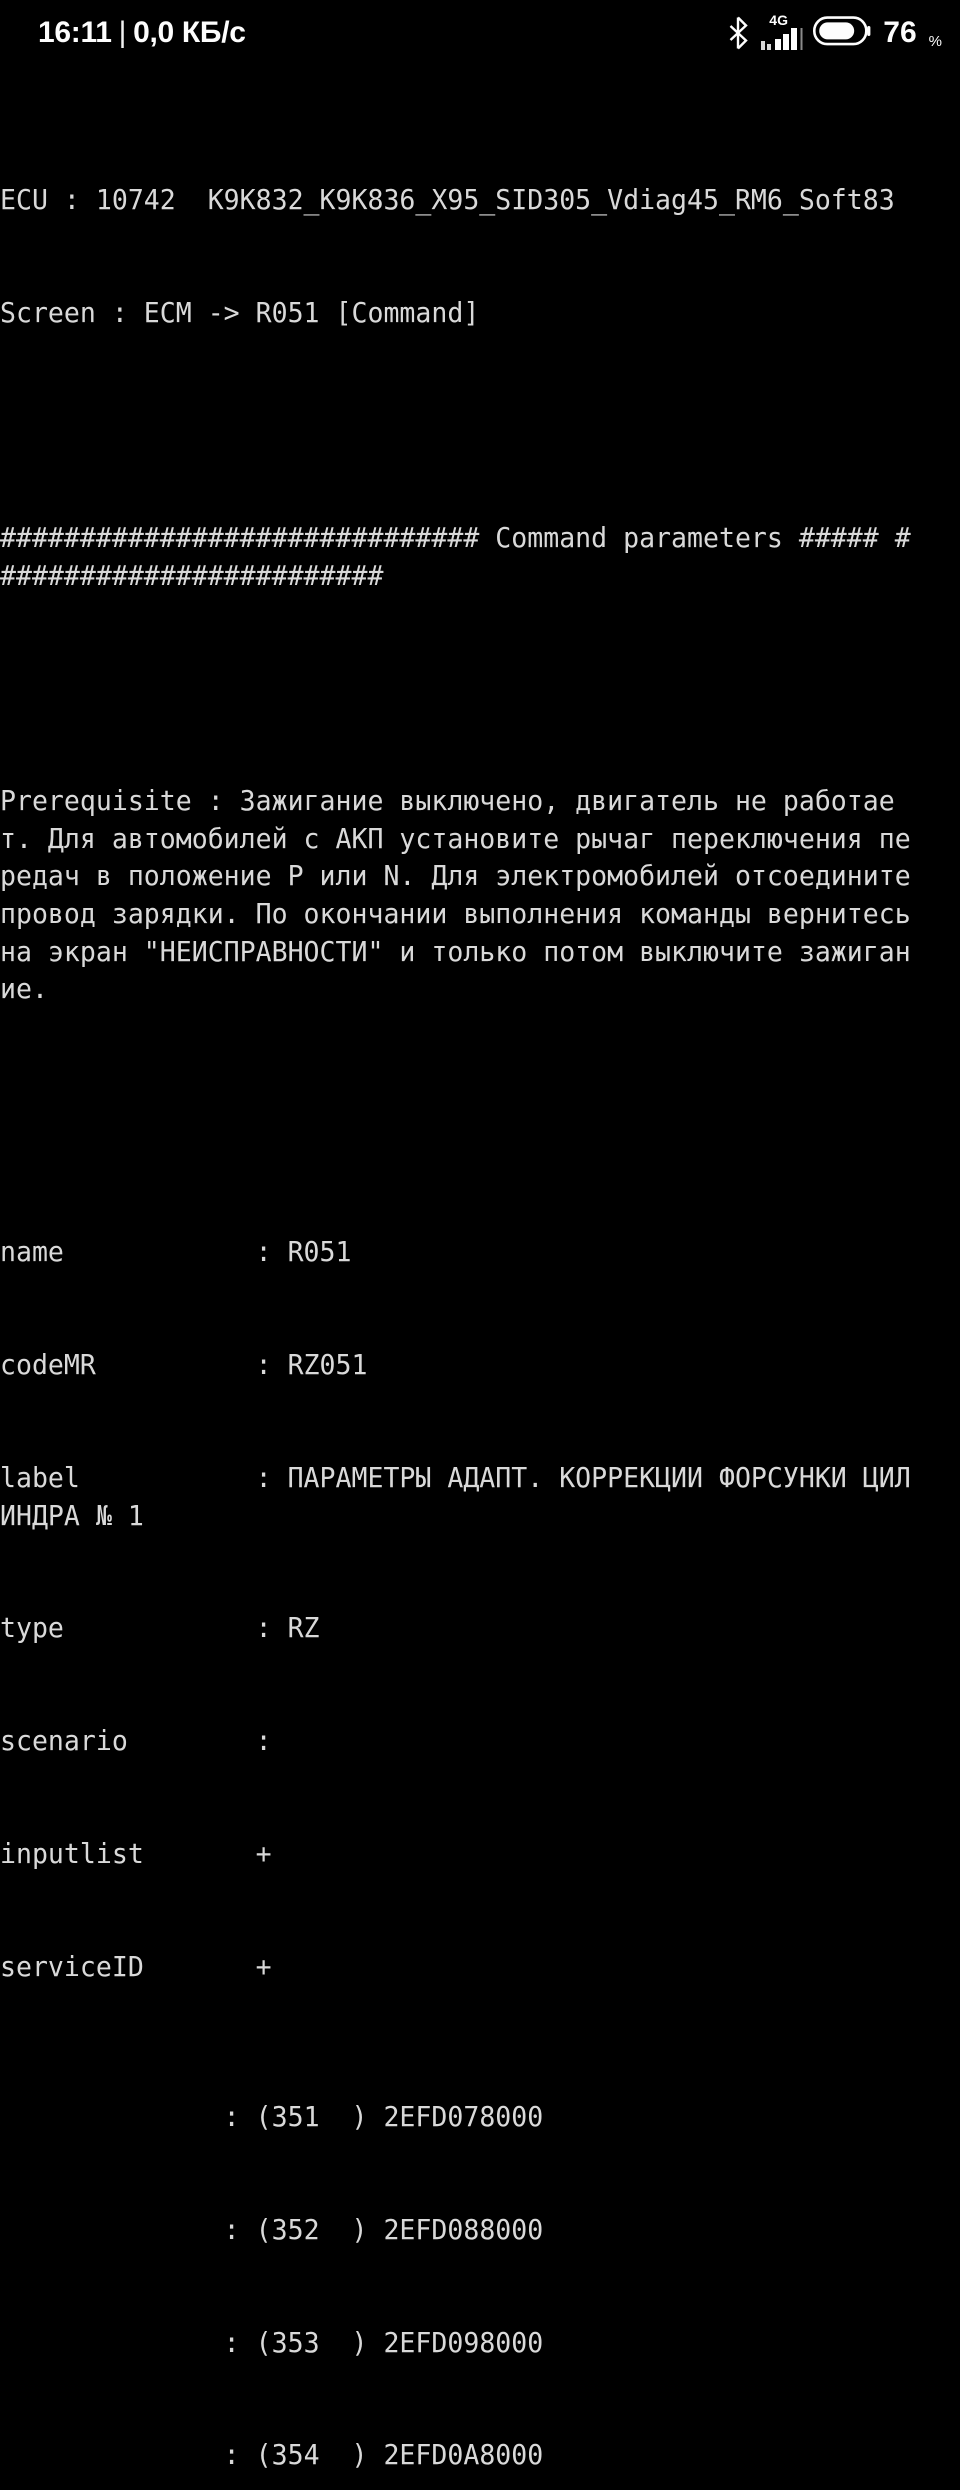 Image resolution: width=960 pixels, height=2490 pixels. Describe the element at coordinates (184, 1365) in the screenshot. I see `field-row-codemr: codeMR : RZ051` at that location.